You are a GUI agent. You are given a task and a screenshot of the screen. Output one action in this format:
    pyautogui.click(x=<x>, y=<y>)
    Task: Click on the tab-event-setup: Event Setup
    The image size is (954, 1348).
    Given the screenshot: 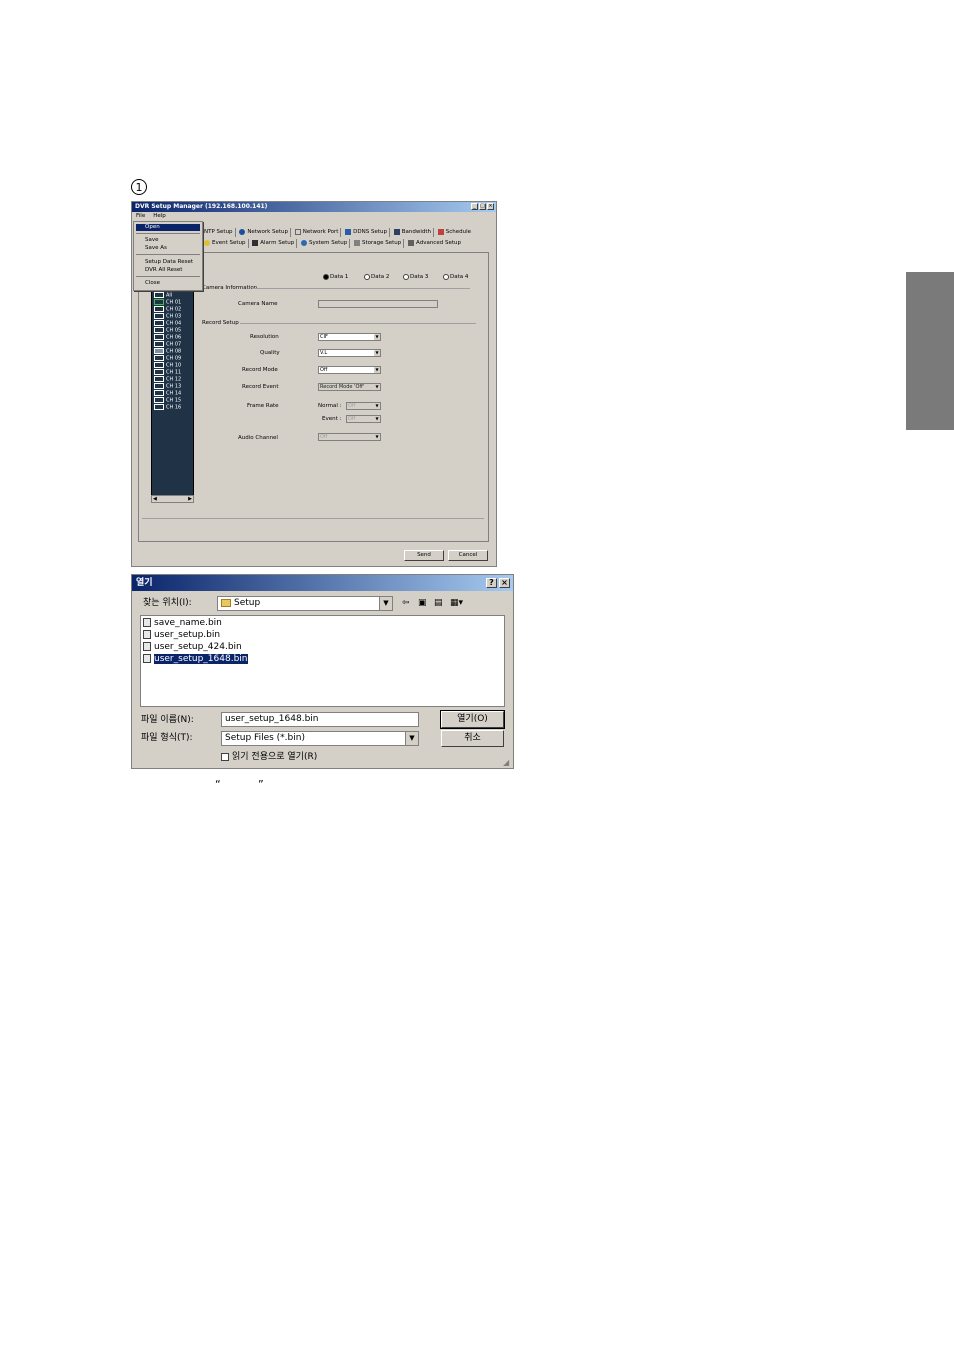 What is the action you would take?
    pyautogui.click(x=225, y=243)
    